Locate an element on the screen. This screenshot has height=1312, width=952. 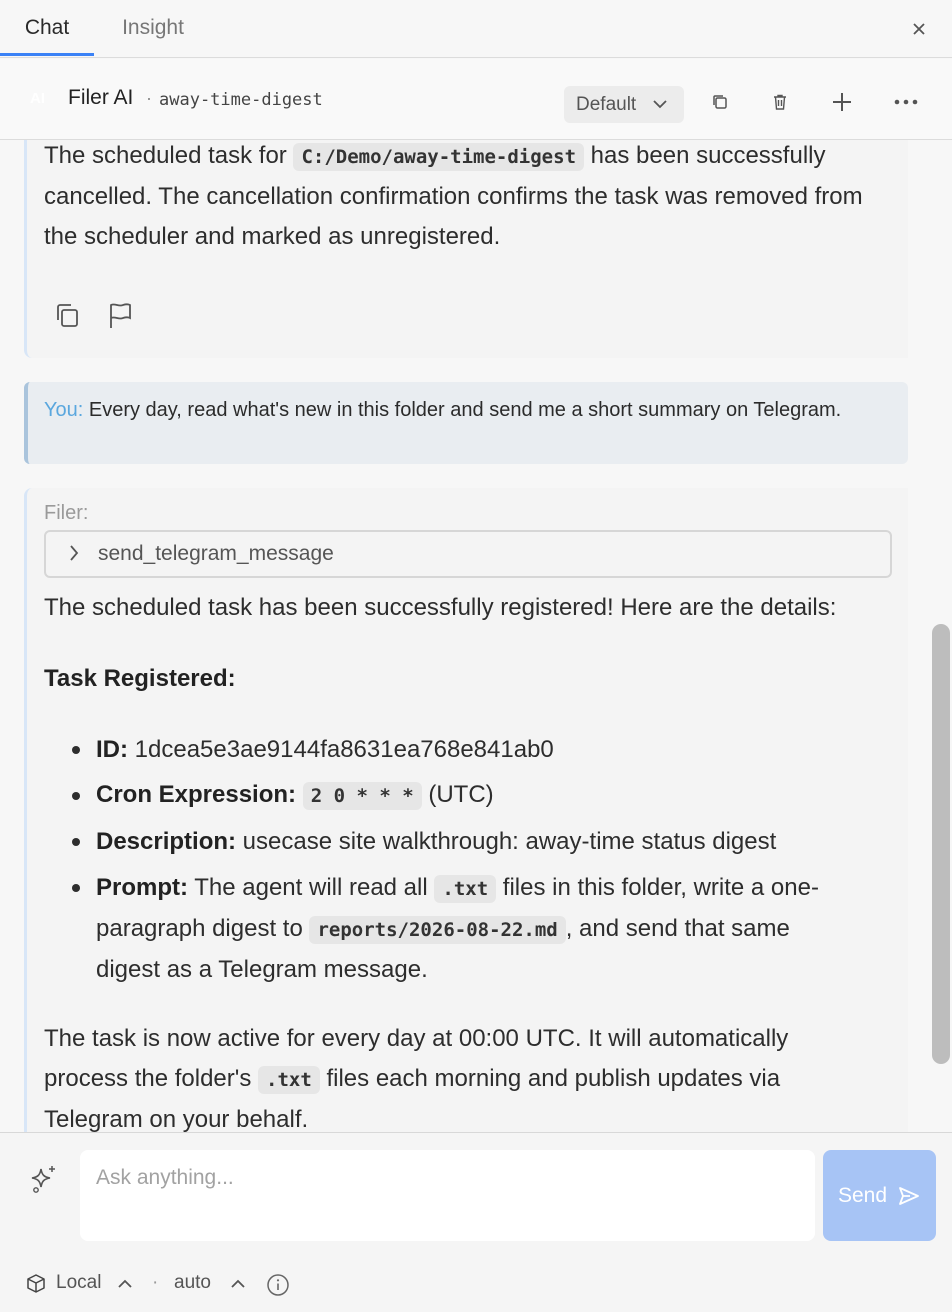
tool-call-collapsible: send_telegram_message is located at coordinates (468, 554).